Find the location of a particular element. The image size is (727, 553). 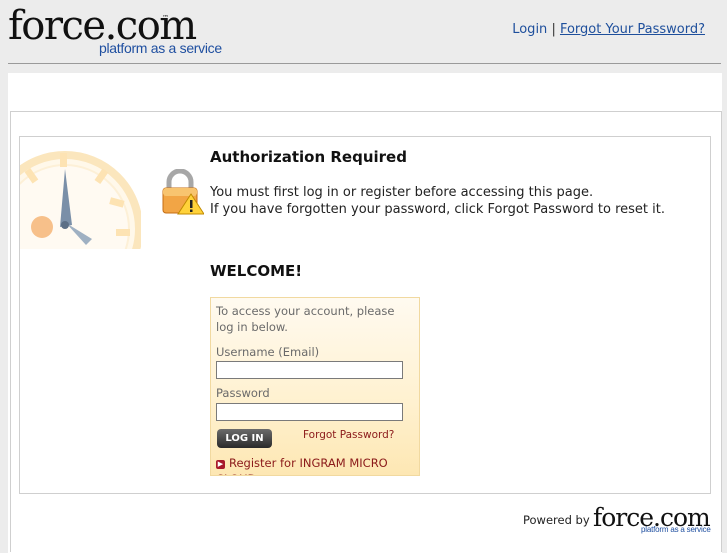

powered-by-label: Powered by is located at coordinates (556, 520).